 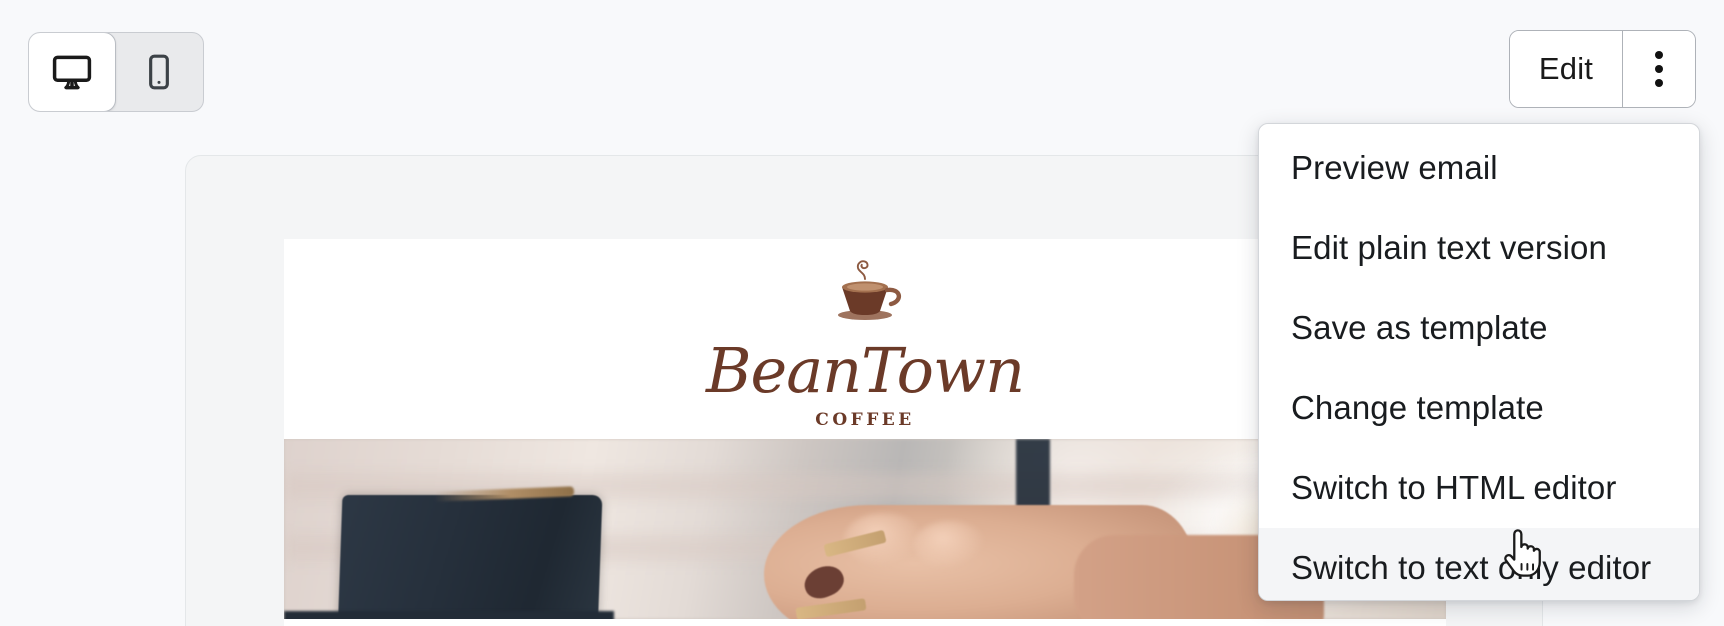 What do you see at coordinates (865, 419) in the screenshot?
I see `logo-subtitle: COFFEE` at bounding box center [865, 419].